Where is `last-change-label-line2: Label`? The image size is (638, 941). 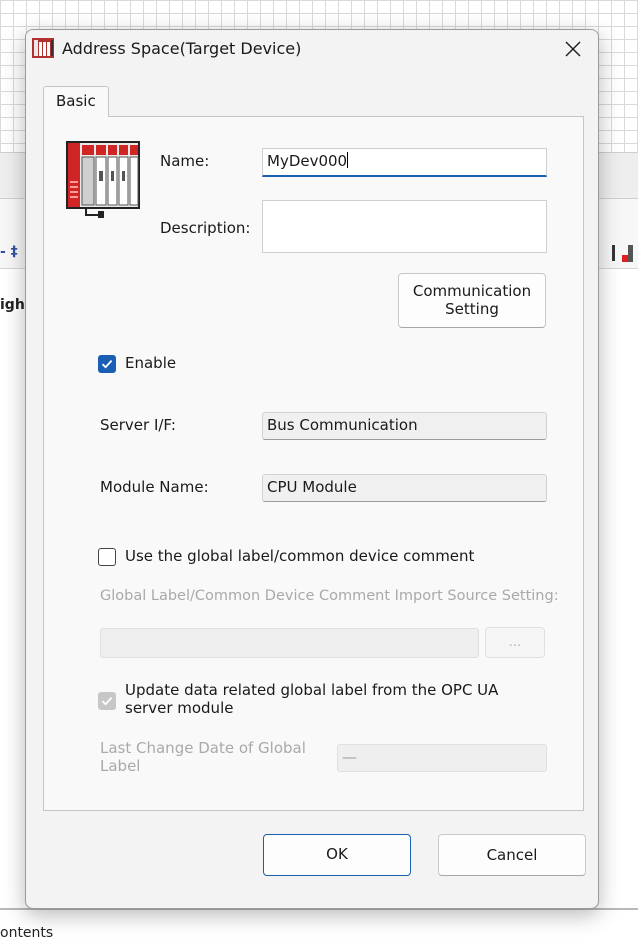
last-change-label-line2: Label is located at coordinates (120, 766).